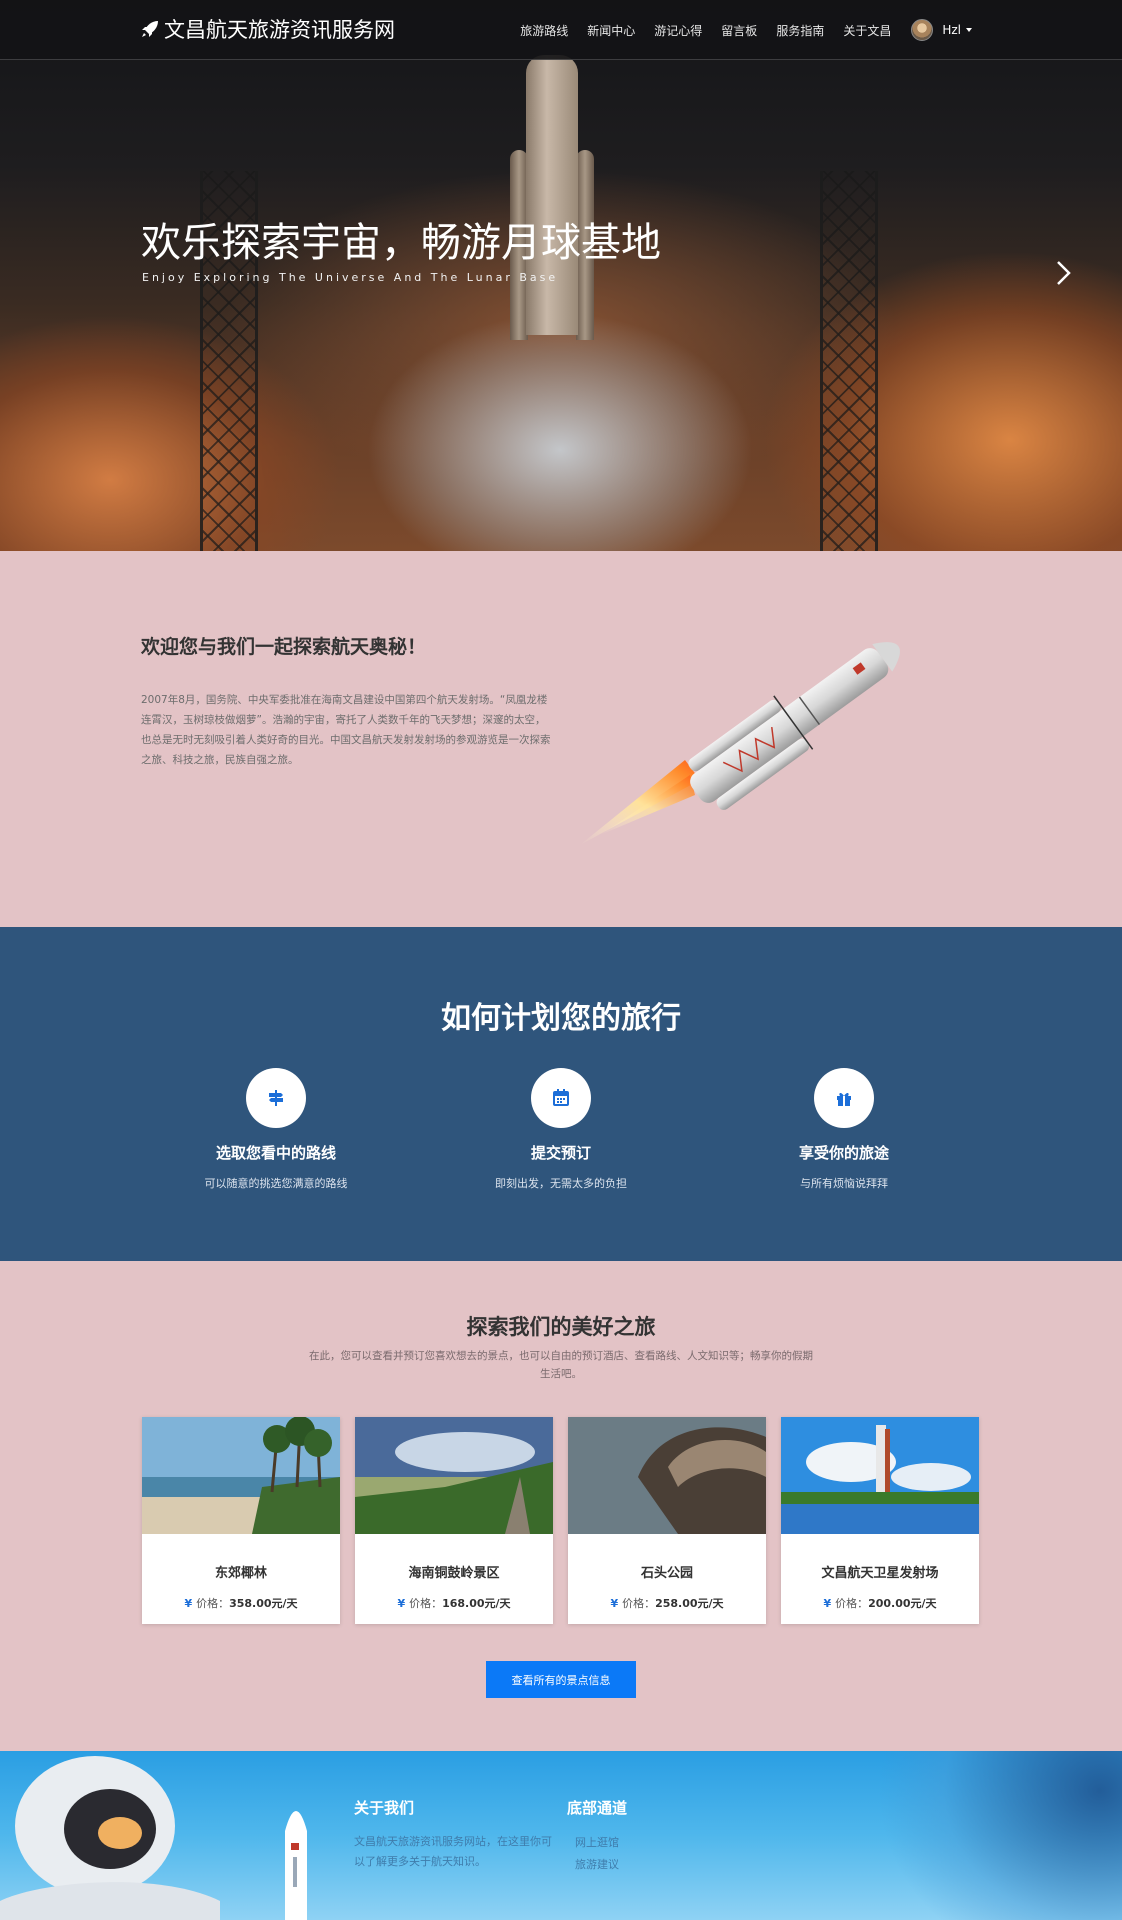 The image size is (1122, 1920). I want to click on footer-link-travel-advice: 旅游建议, so click(601, 1865).